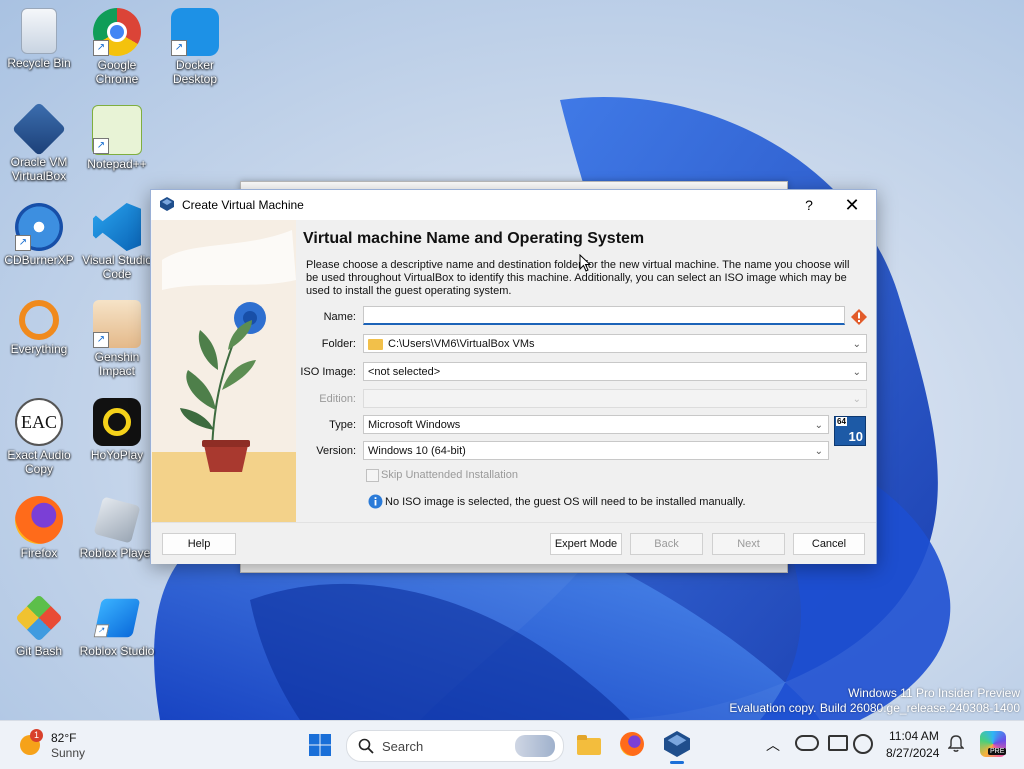  Describe the element at coordinates (39, 520) in the screenshot. I see `firefox-icon` at that location.